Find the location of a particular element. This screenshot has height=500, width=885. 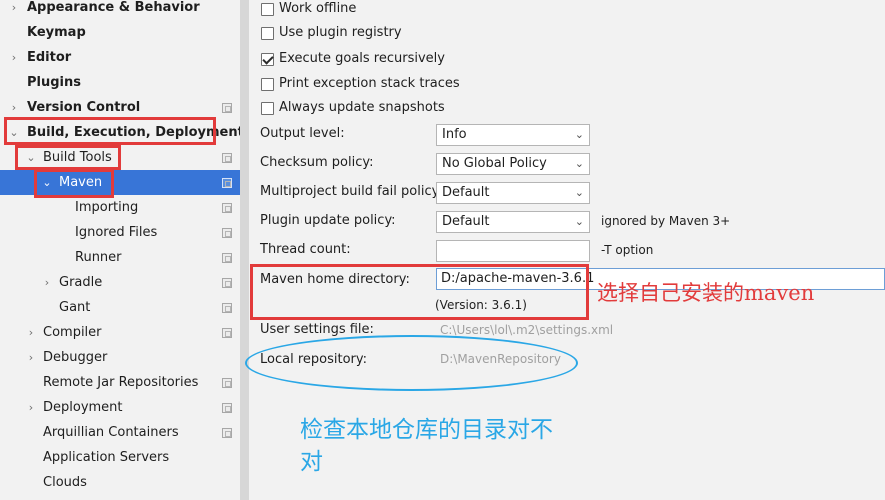

work-offline-label: Work offline is located at coordinates (318, 8).